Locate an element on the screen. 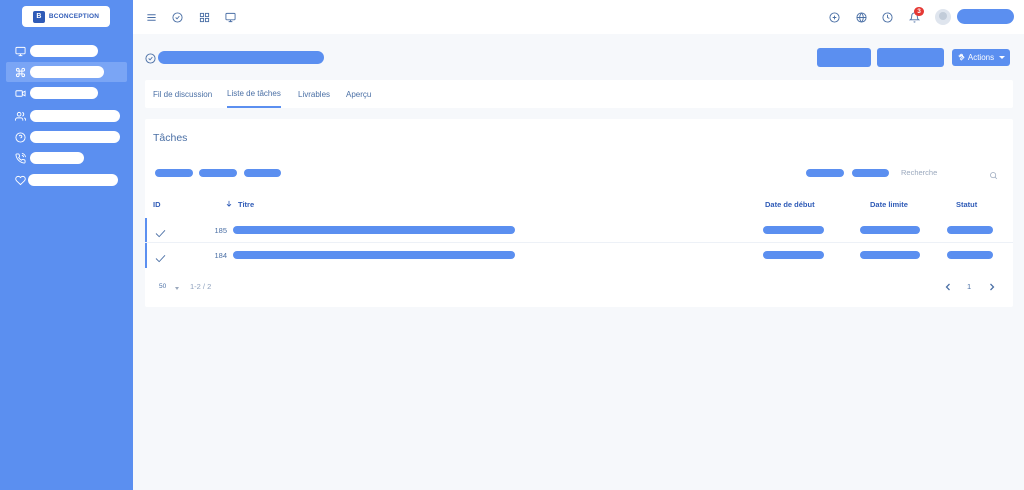  wrench-icon is located at coordinates (961, 58).